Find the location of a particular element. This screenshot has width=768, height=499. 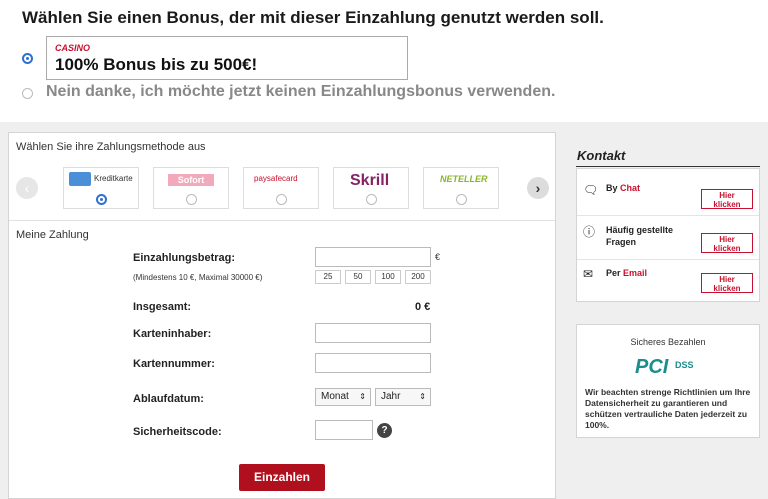

faq-link: Häufig gestellte Fragen is located at coordinates (651, 236).